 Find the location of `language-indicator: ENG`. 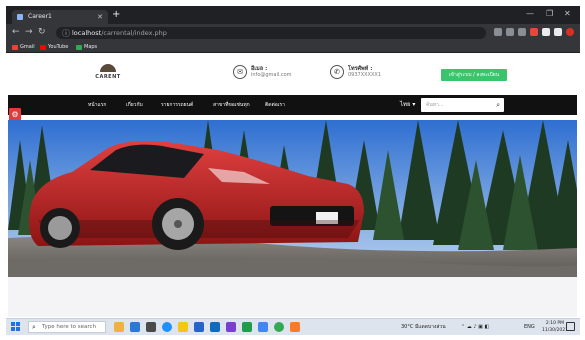

language-indicator: ENG is located at coordinates (529, 327).